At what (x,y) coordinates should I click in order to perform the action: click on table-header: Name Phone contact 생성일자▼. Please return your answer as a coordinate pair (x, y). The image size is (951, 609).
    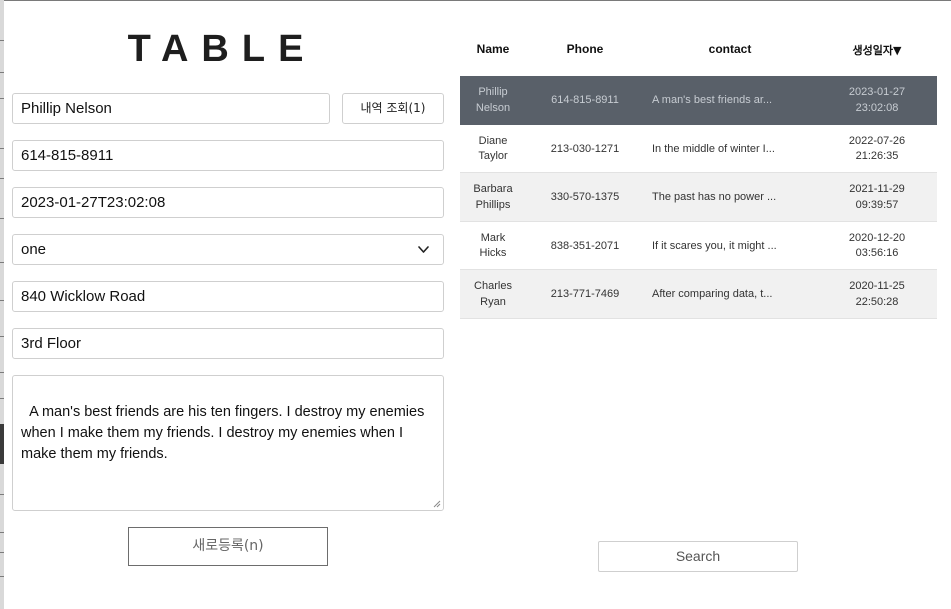
    Looking at the image, I should click on (698, 52).